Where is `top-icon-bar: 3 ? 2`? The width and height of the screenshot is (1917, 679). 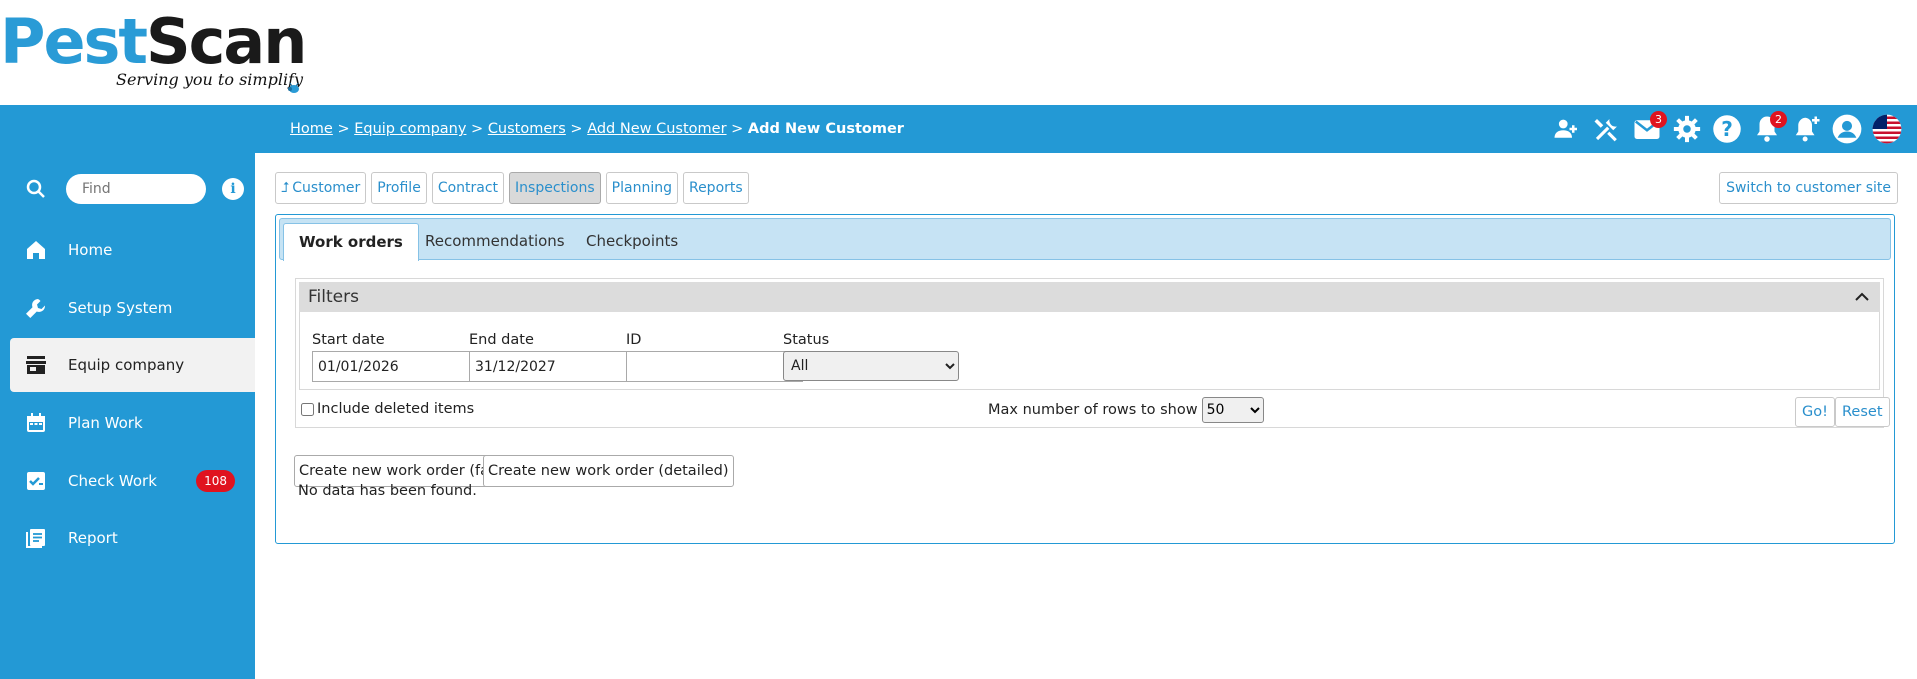
top-icon-bar: 3 ? 2 is located at coordinates (1727, 129).